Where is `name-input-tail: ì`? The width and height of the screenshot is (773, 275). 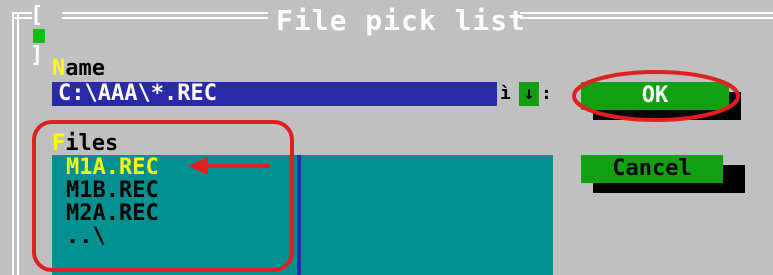 name-input-tail: ì is located at coordinates (505, 93).